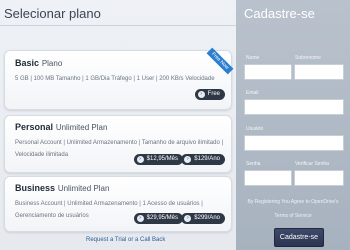 The height and width of the screenshot is (250, 350). What do you see at coordinates (294, 143) in the screenshot?
I see `usuario-input` at bounding box center [294, 143].